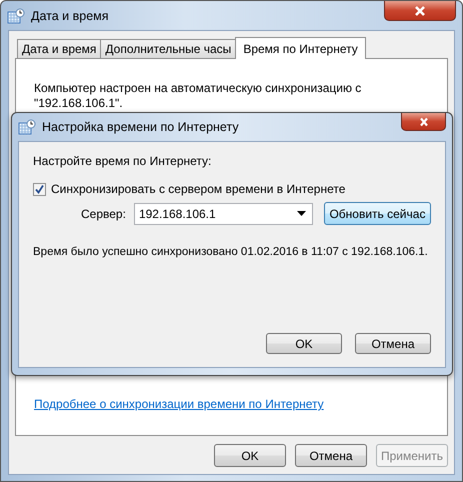 The image size is (463, 482). Describe the element at coordinates (168, 48) in the screenshot. I see `tab: Дополнительные часы` at that location.